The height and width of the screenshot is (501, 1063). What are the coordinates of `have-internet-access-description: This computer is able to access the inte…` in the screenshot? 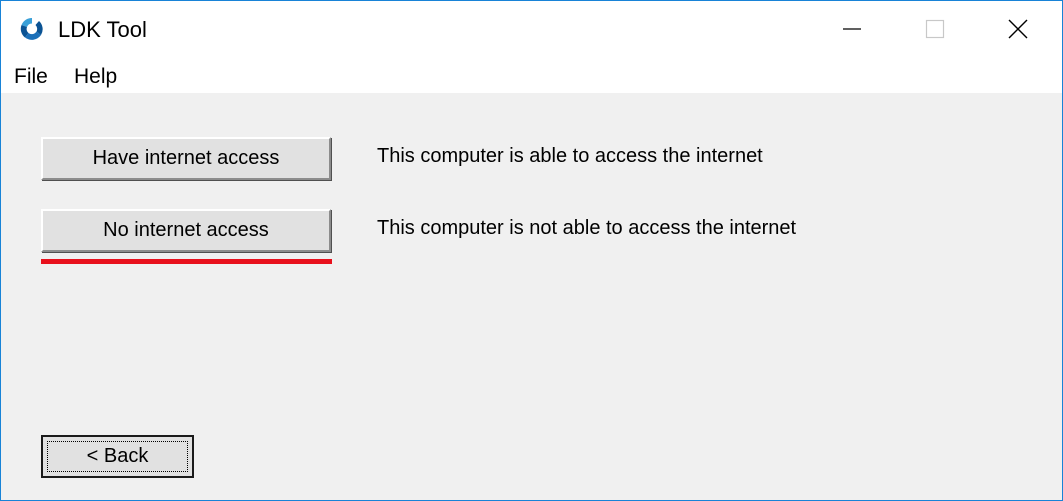 It's located at (570, 156).